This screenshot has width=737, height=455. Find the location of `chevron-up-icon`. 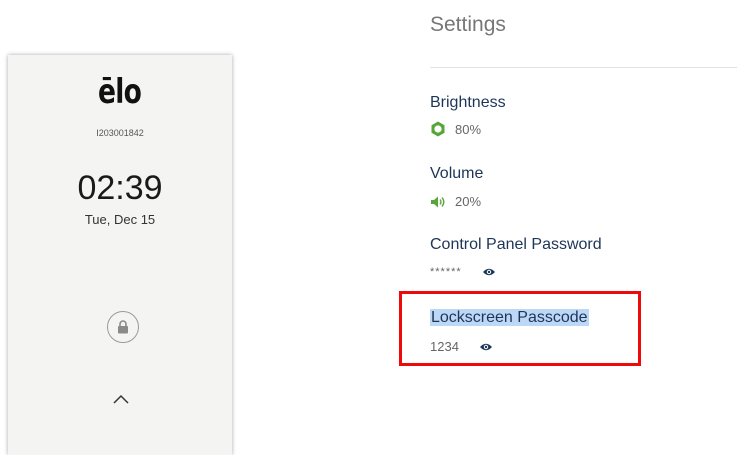

chevron-up-icon is located at coordinates (121, 399).